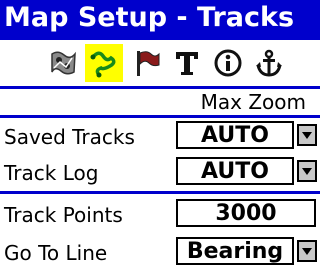 Image resolution: width=320 pixels, height=272 pixels. What do you see at coordinates (160, 103) in the screenshot?
I see `column-header: Max Zoom` at bounding box center [160, 103].